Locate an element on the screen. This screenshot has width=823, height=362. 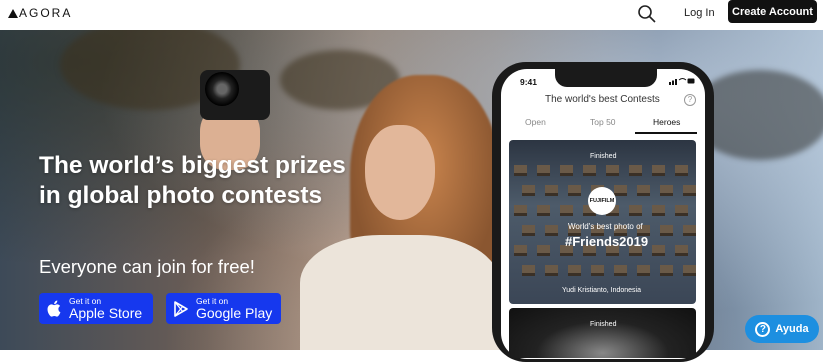
tab-open: Open is located at coordinates (535, 122).